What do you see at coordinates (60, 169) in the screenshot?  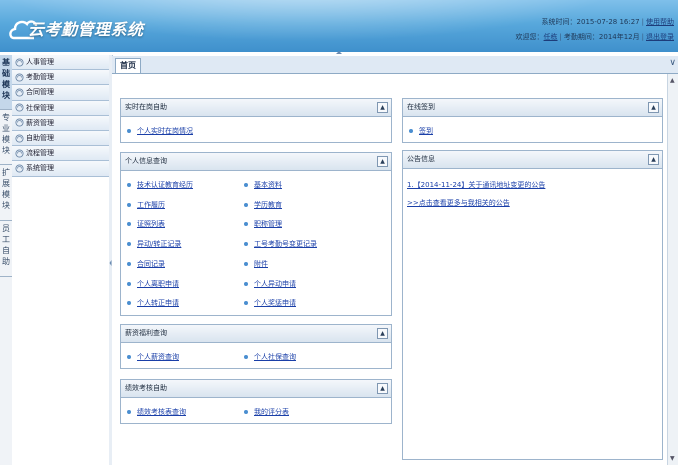 I see `sidebar-item-system: 系统管理` at bounding box center [60, 169].